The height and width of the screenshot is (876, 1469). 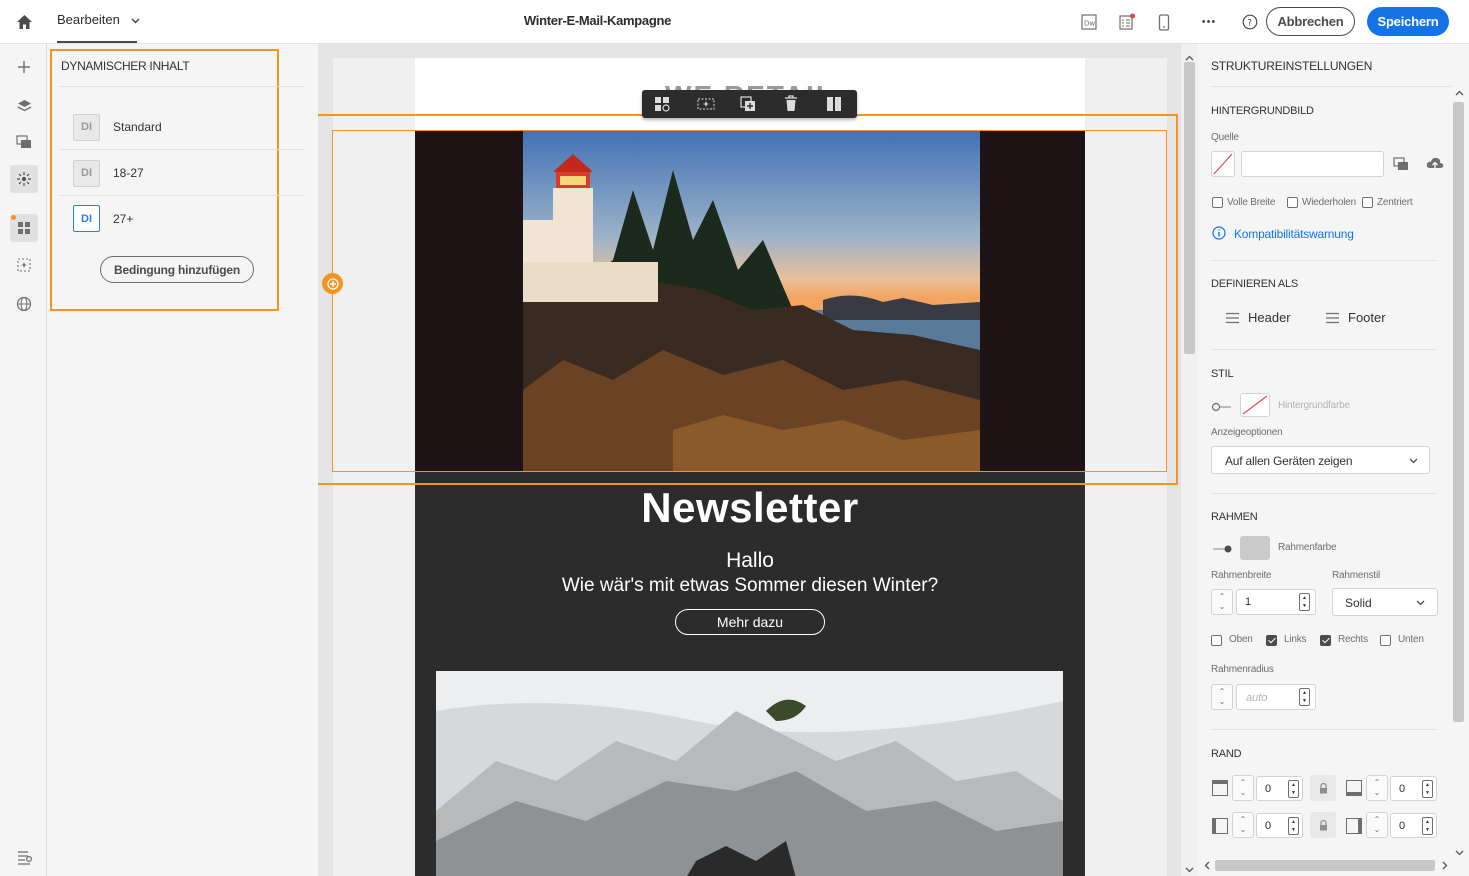 I want to click on links-globe-icon, so click(x=24, y=304).